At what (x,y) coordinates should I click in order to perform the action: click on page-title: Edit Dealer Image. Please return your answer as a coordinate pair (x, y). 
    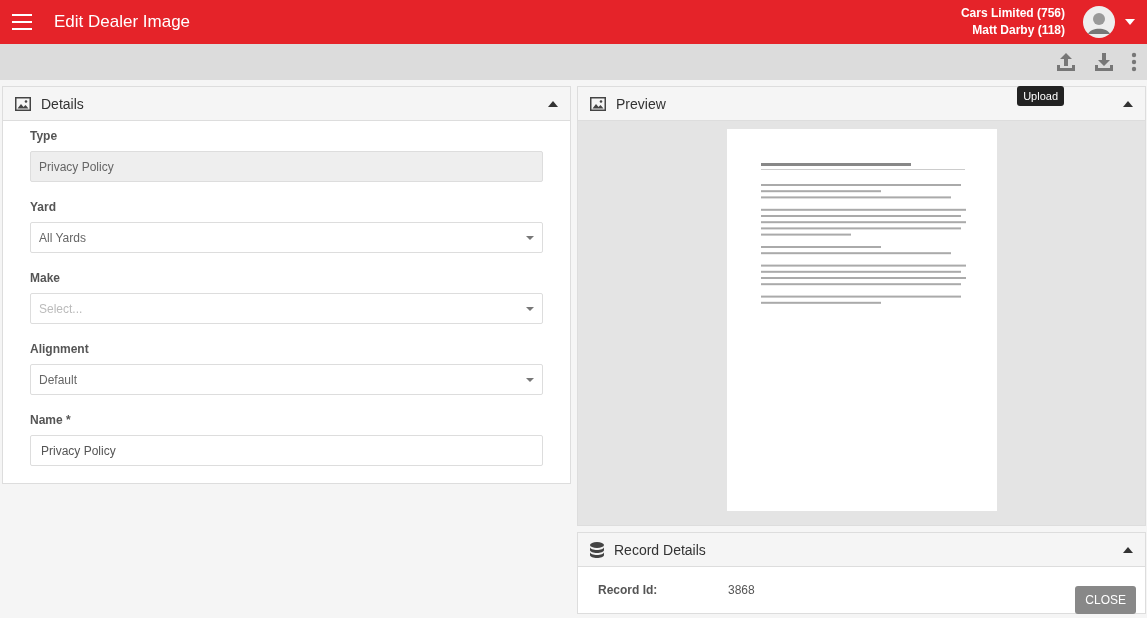
    Looking at the image, I should click on (123, 22).